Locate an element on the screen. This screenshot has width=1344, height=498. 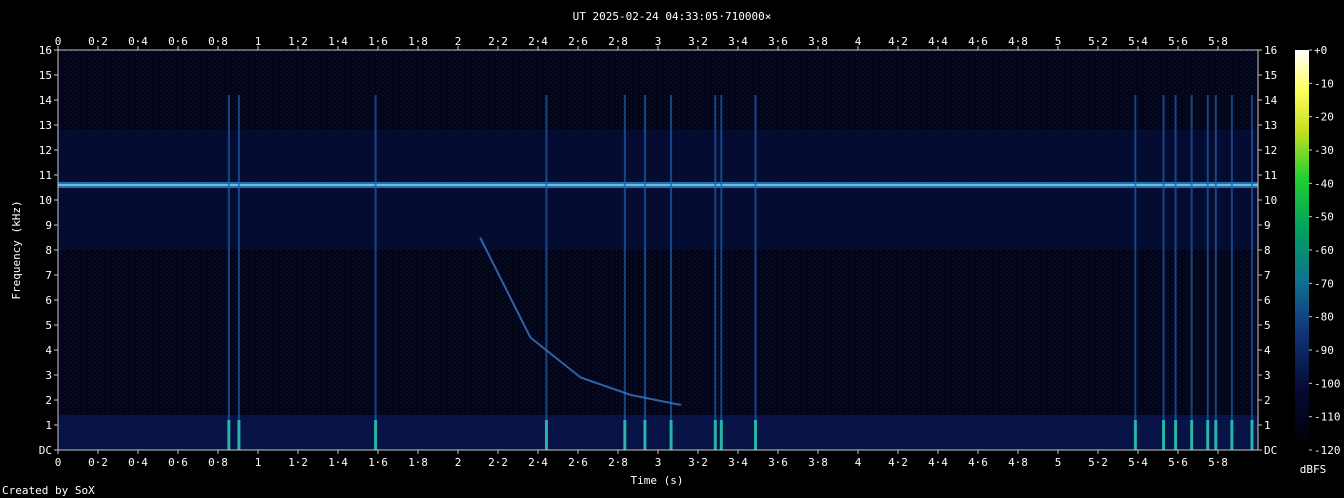
x-tick-label-top: 4 is located at coordinates (858, 41).